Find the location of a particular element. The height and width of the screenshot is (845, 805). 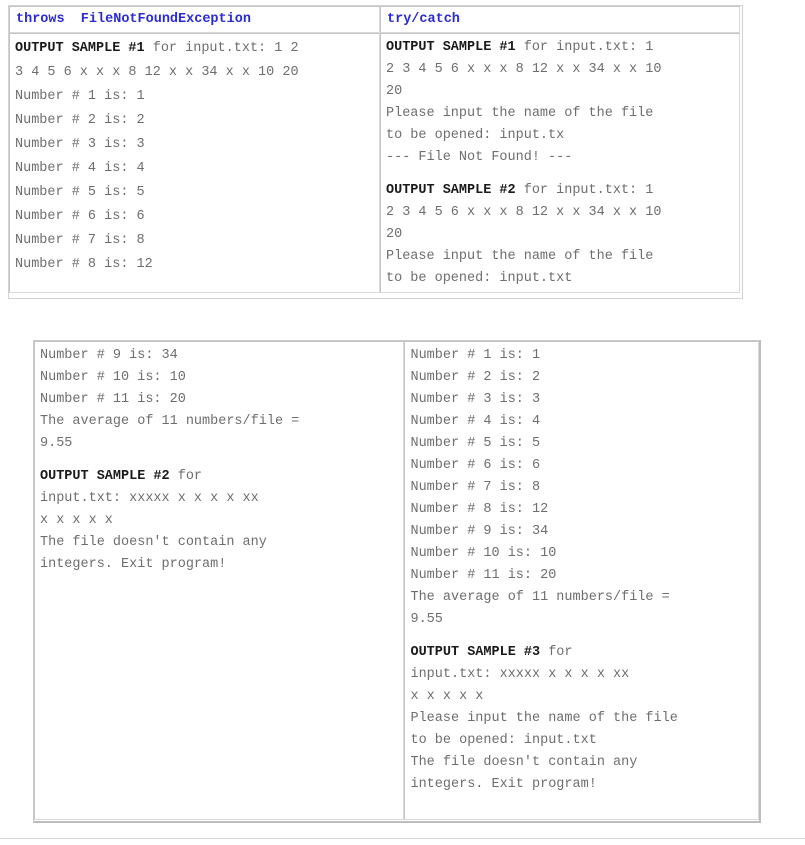

console-line: OUTPUT SAMPLE #2 for input.txt: 1 is located at coordinates (520, 190).